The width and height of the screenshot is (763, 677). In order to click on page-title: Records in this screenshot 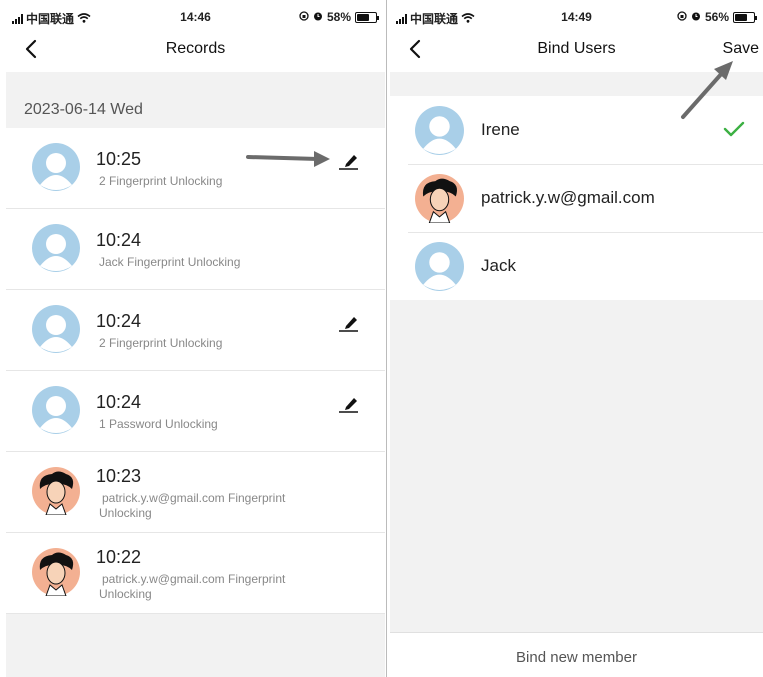, I will do `click(195, 48)`.